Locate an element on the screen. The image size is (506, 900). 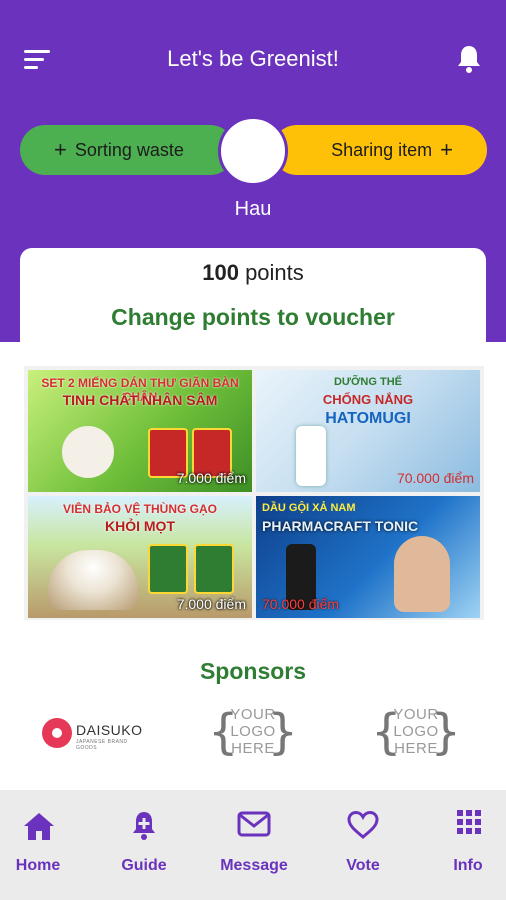
nav-label: Message is located at coordinates (254, 865).